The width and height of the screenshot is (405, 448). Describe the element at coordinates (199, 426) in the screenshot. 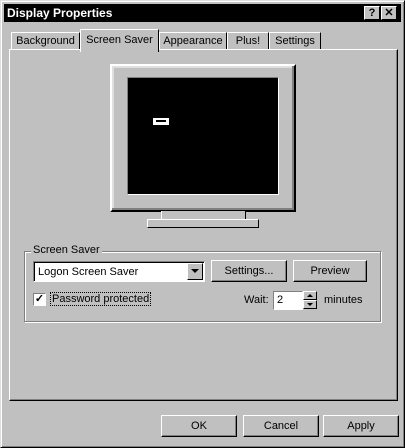

I see `ok-button: OK` at that location.